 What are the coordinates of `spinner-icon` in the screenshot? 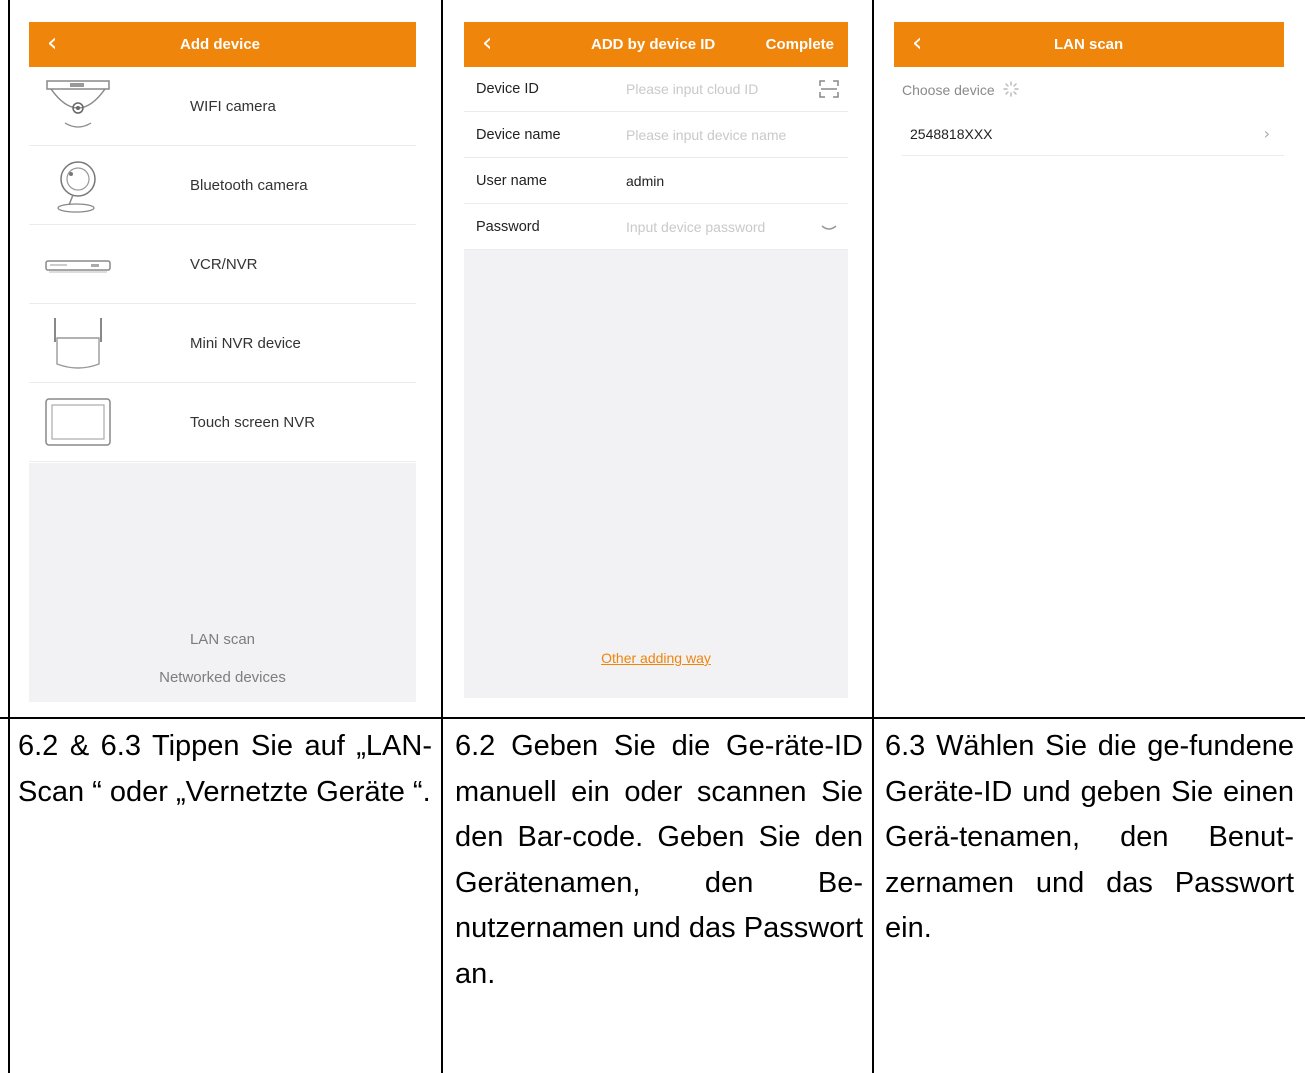 It's located at (1011, 89).